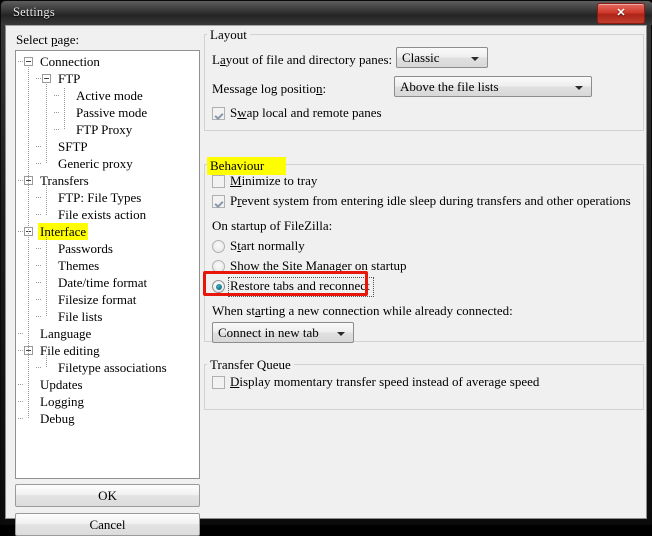 The height and width of the screenshot is (536, 652). I want to click on tree-item-label: File exists action, so click(102, 214).